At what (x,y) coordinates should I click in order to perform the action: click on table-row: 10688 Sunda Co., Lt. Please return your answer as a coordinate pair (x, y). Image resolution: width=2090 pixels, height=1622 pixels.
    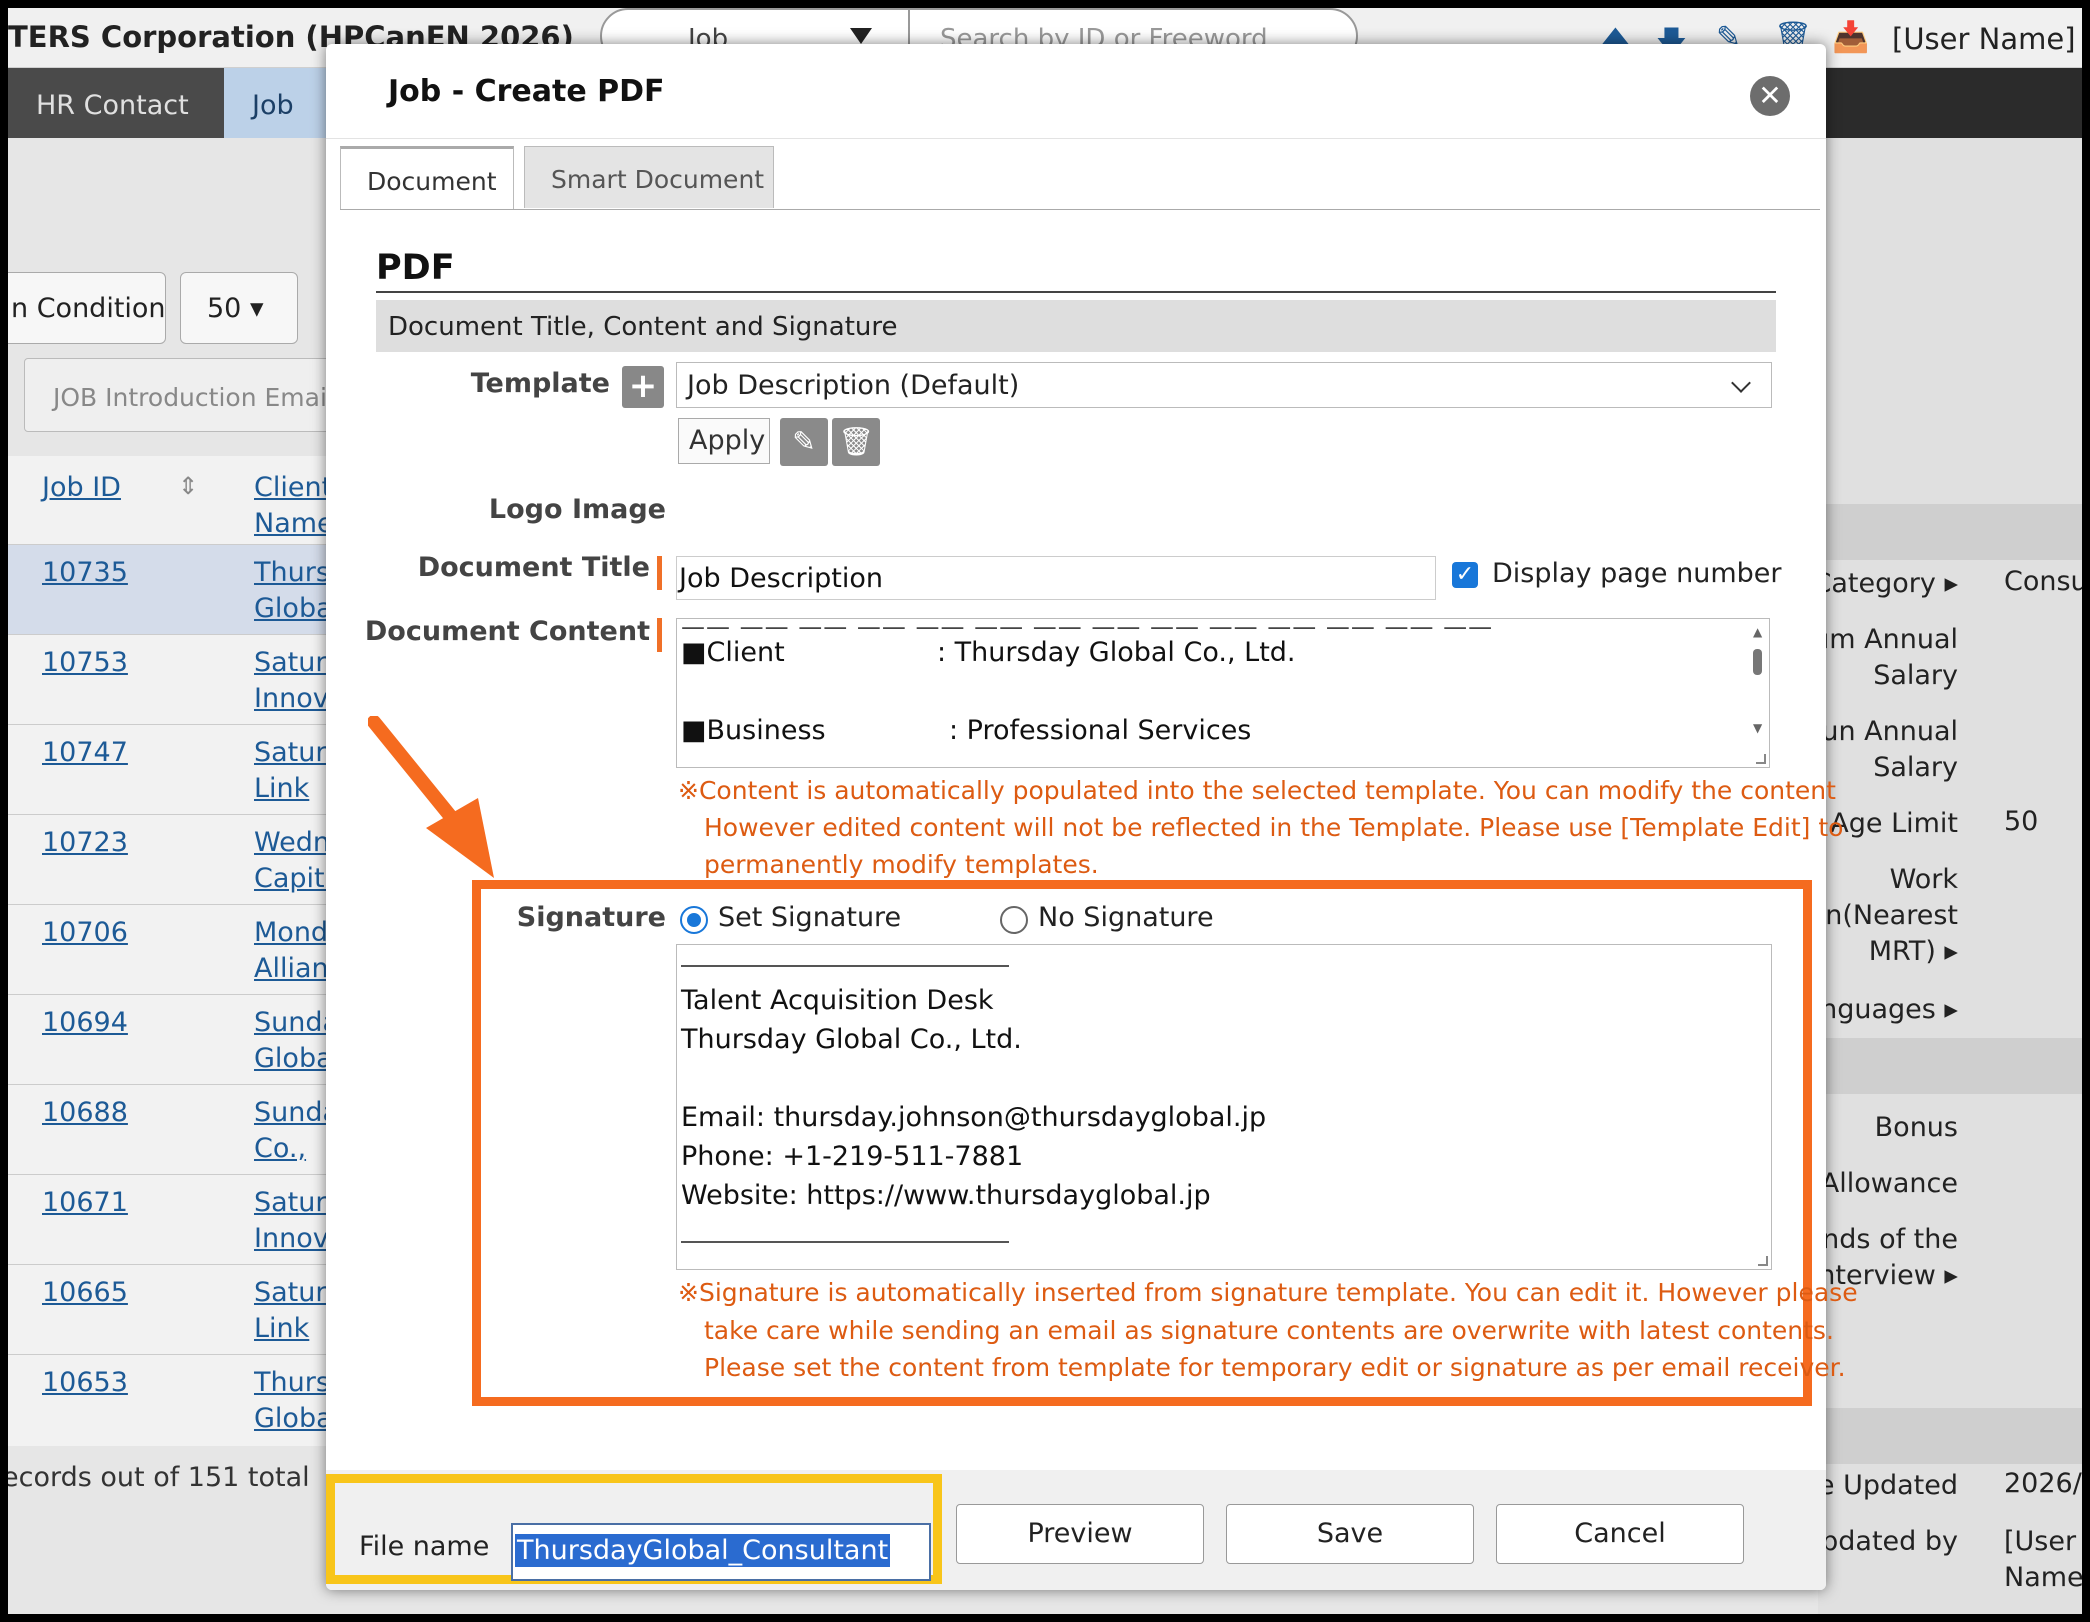
    Looking at the image, I should click on (178, 1129).